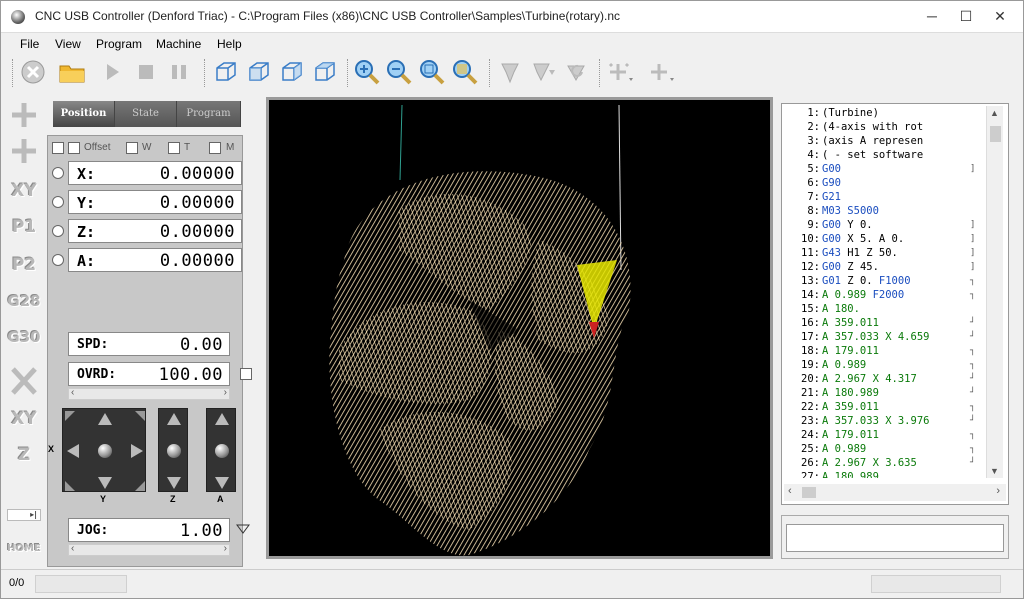 The image size is (1024, 599). Describe the element at coordinates (215, 148) in the screenshot. I see `m-checkbox` at that location.